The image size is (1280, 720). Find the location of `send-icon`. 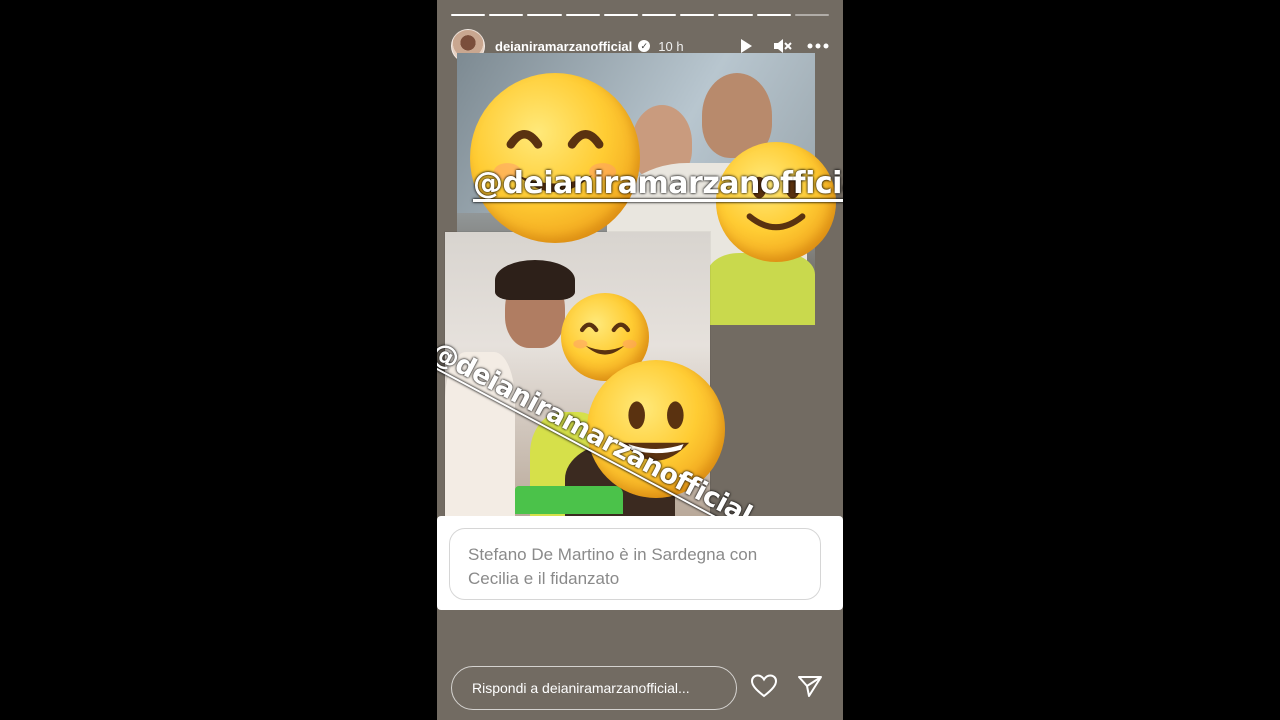

send-icon is located at coordinates (810, 688).